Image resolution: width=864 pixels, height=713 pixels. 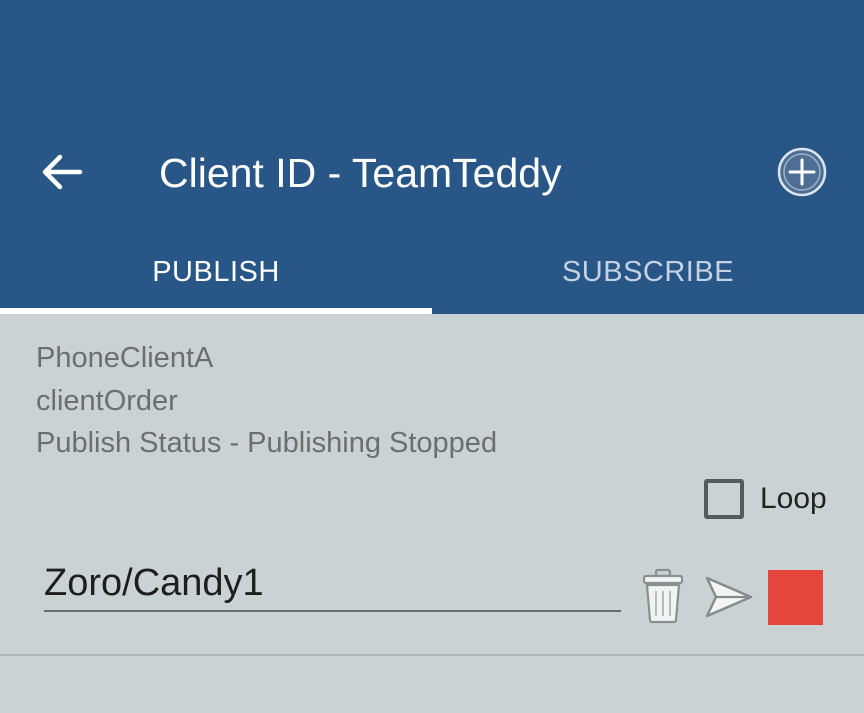 I want to click on delete-button, so click(x=663, y=596).